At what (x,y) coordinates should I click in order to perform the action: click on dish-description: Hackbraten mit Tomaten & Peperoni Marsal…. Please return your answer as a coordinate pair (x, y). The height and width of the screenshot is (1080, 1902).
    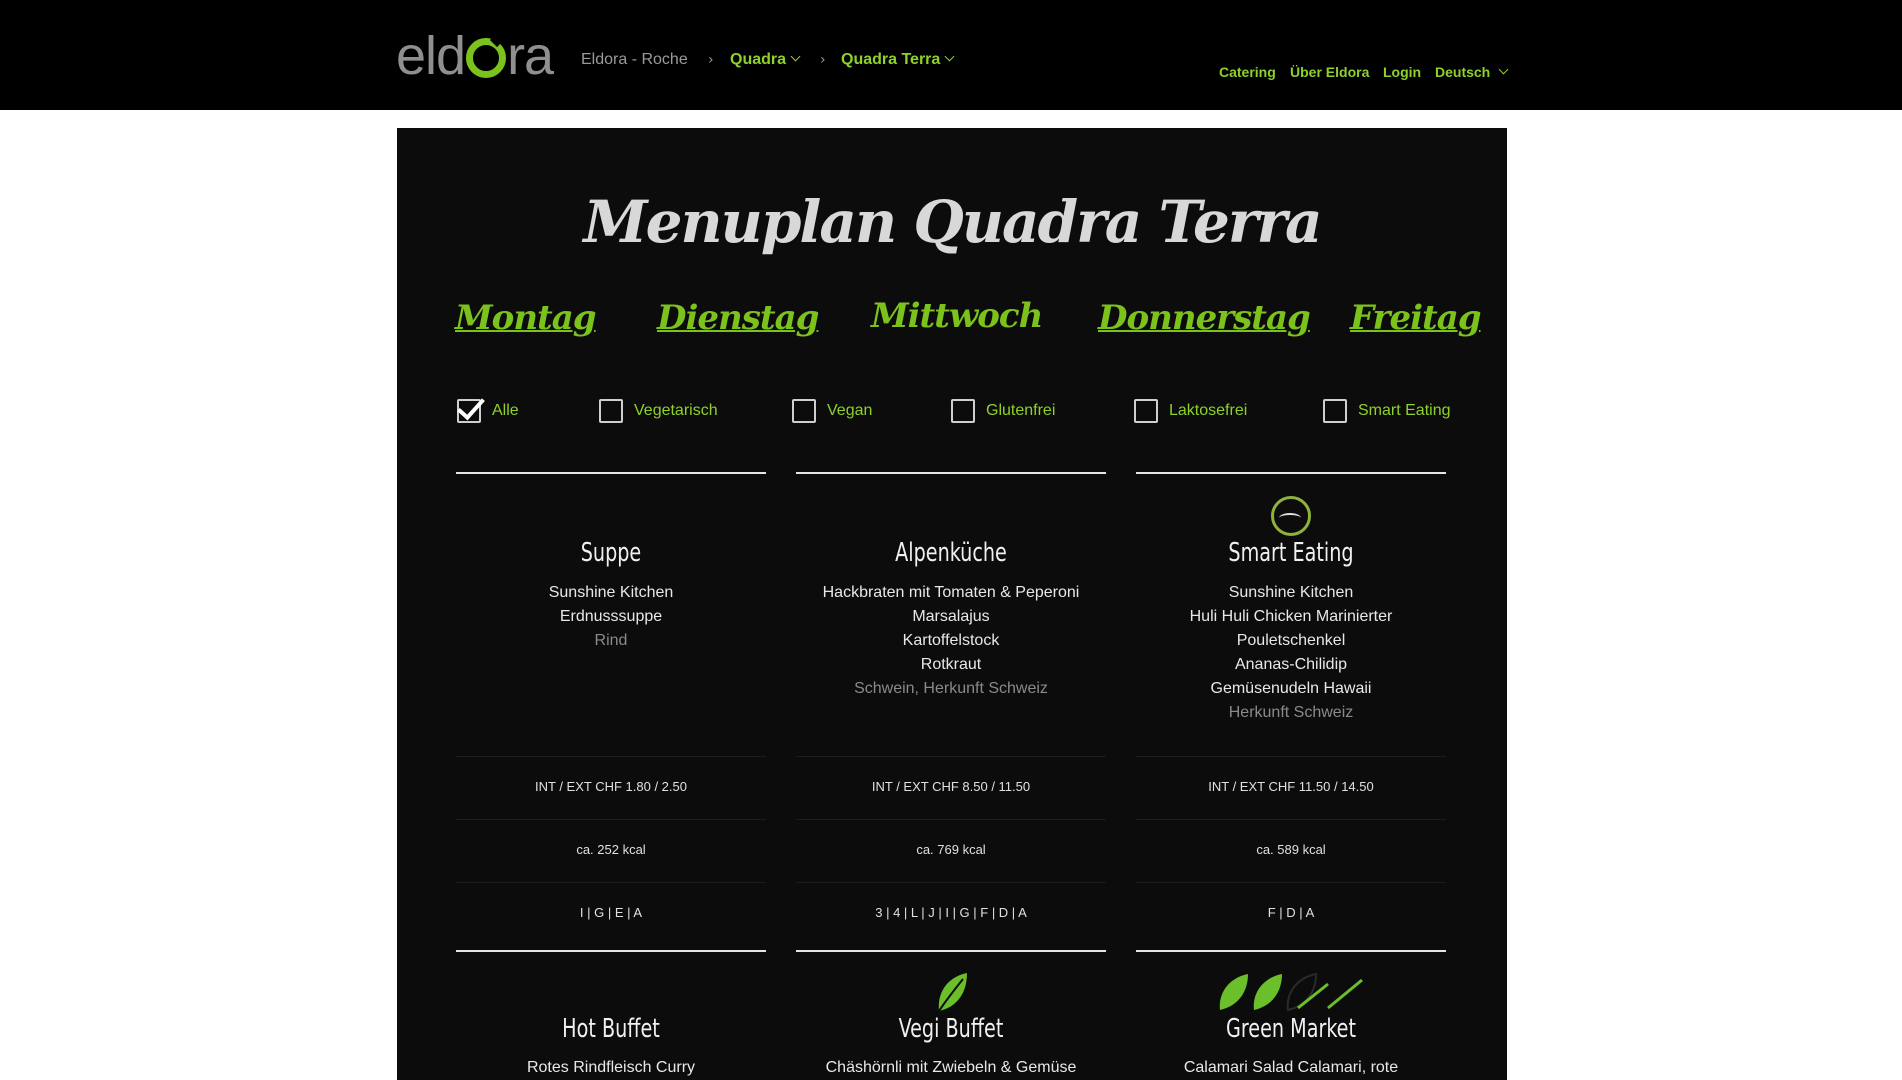
    Looking at the image, I should click on (951, 640).